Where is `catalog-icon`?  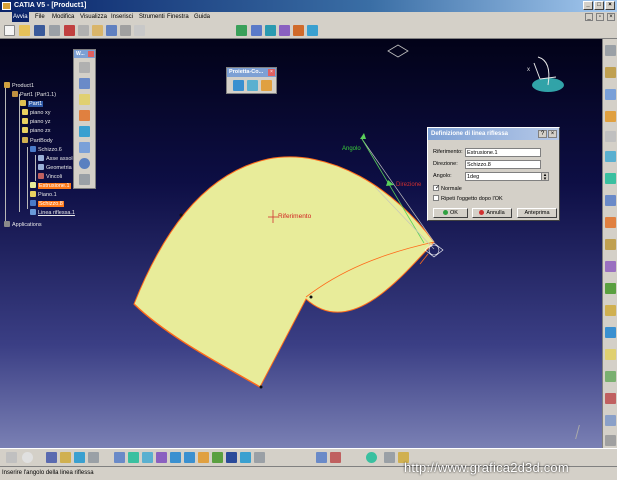
catalog-icon is located at coordinates (51, 457).